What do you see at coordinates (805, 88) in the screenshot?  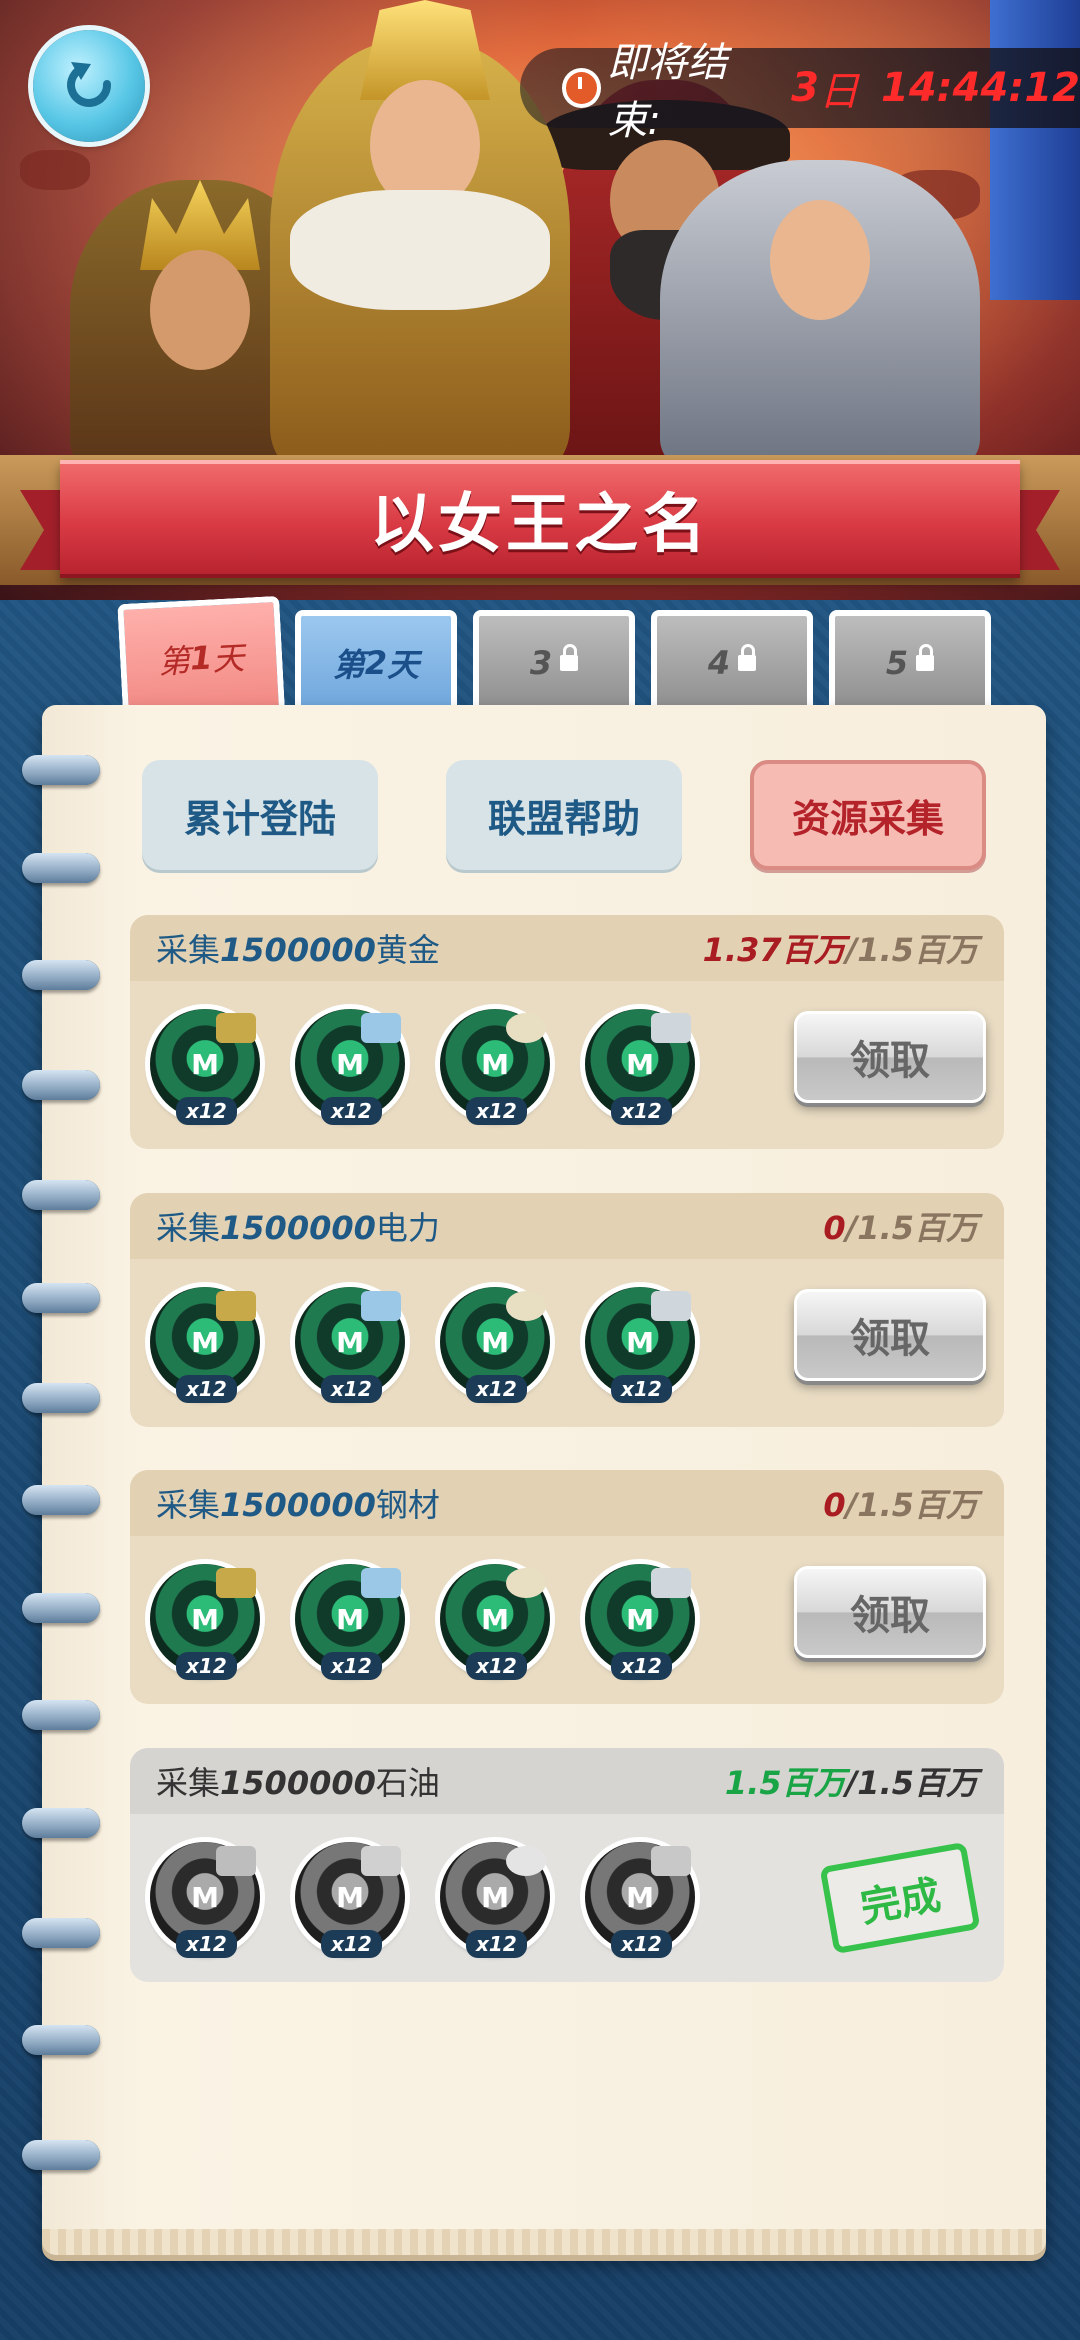 I see `countdown-days: 3` at bounding box center [805, 88].